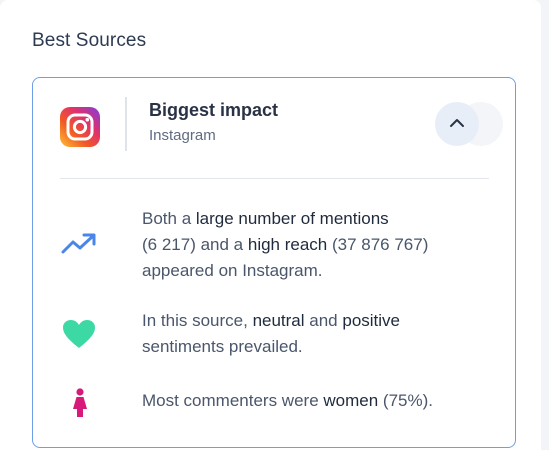 The width and height of the screenshot is (549, 450). Describe the element at coordinates (126, 124) in the screenshot. I see `vertical-divider` at that location.